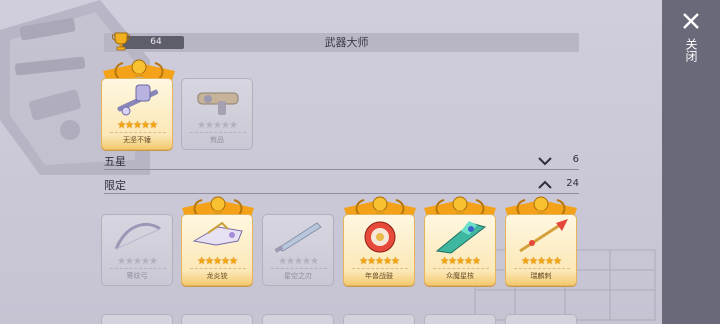  I want to click on weapon-name: 瑞麟刺, so click(541, 276).